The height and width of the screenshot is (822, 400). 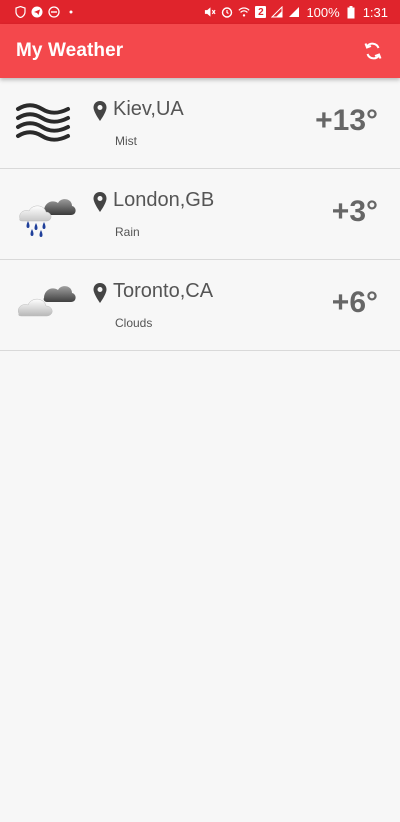 I want to click on clock: 1:31, so click(x=375, y=12).